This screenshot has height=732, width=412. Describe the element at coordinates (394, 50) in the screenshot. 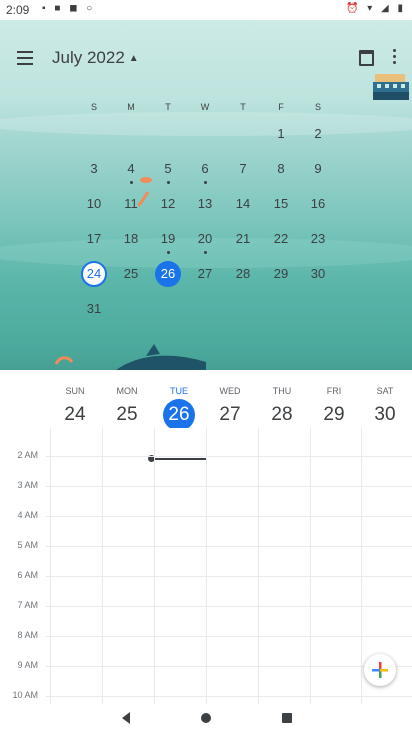

I see `more-vert-icon` at that location.